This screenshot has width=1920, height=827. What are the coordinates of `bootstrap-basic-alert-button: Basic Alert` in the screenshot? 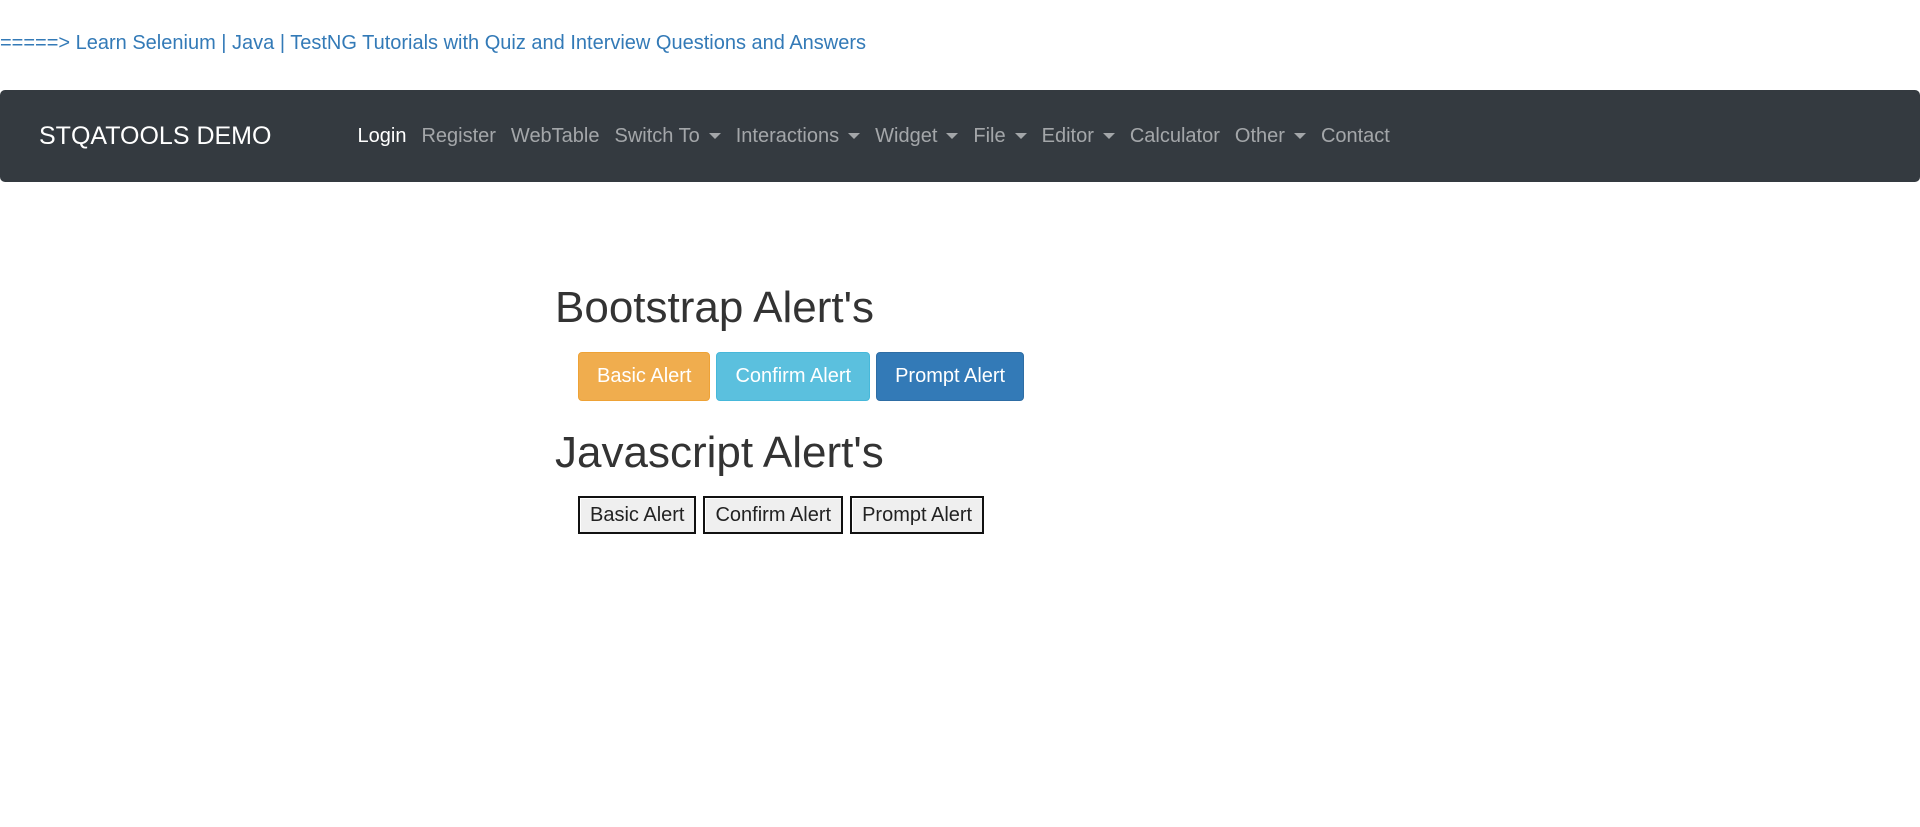 It's located at (644, 376).